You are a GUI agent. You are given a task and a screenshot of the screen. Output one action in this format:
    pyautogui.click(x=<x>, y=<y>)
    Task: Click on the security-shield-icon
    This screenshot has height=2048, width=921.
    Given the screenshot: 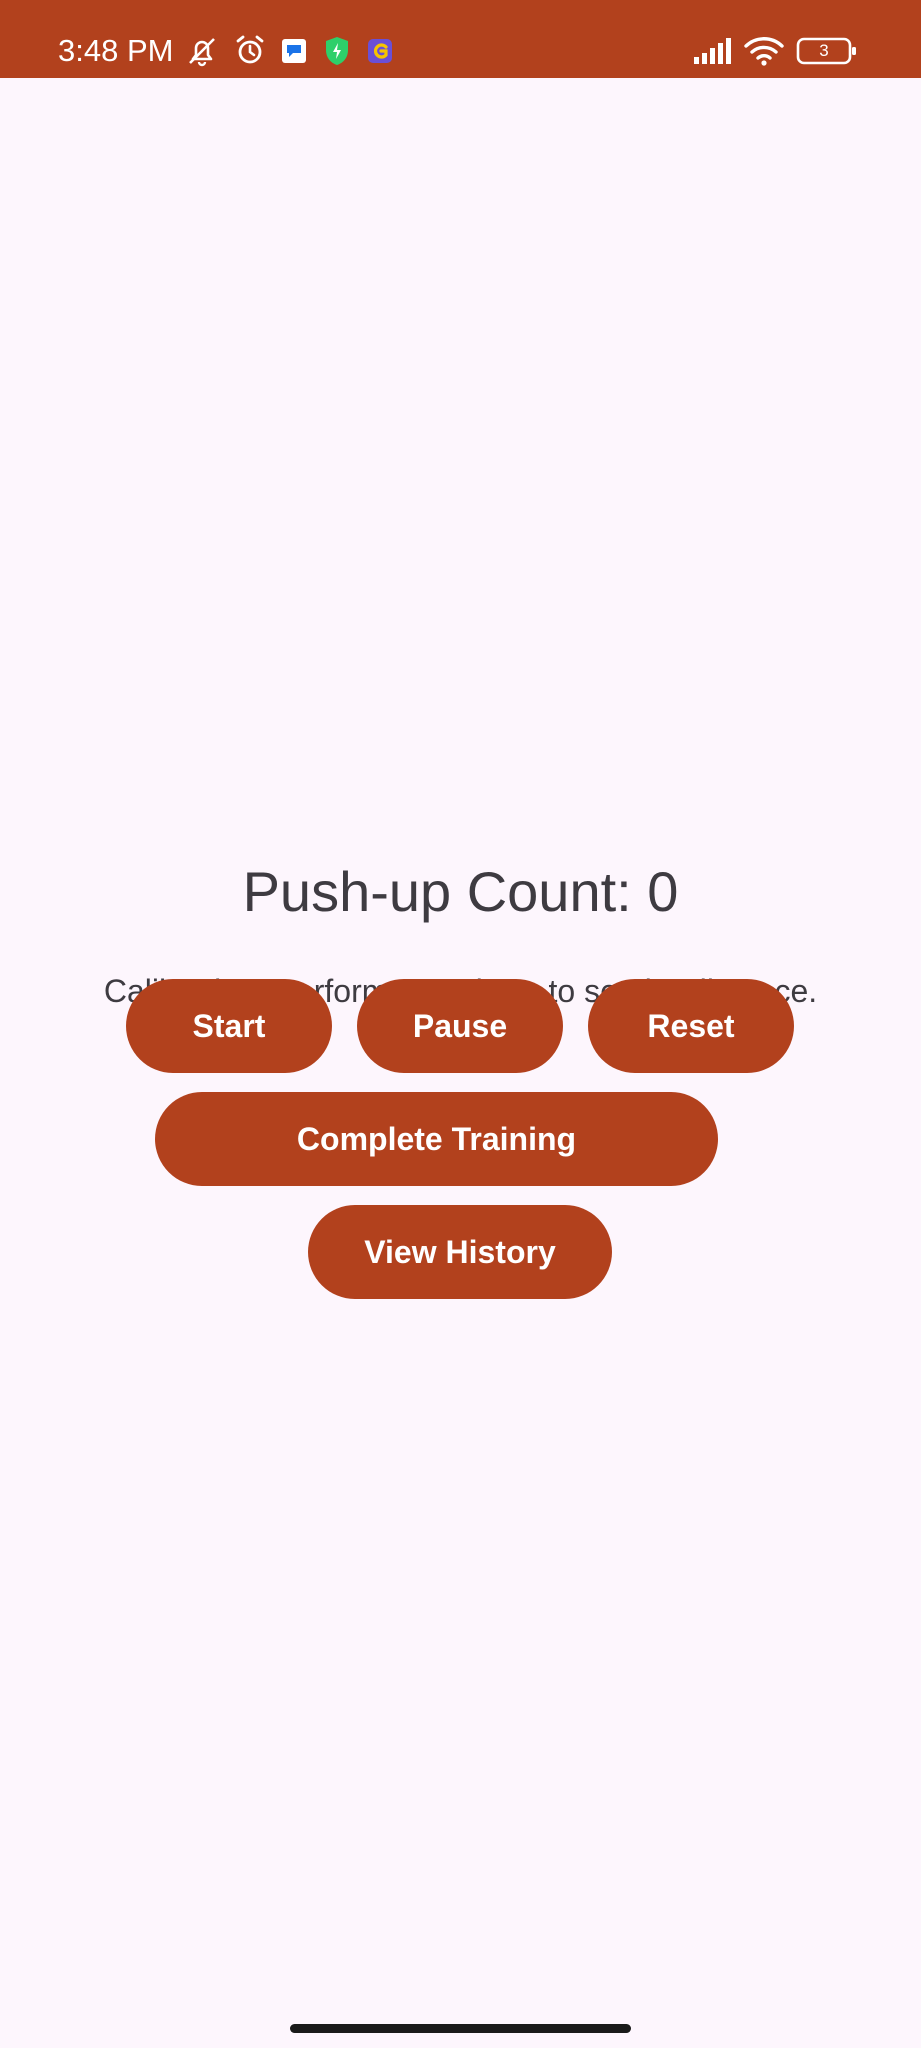 What is the action you would take?
    pyautogui.click(x=337, y=51)
    